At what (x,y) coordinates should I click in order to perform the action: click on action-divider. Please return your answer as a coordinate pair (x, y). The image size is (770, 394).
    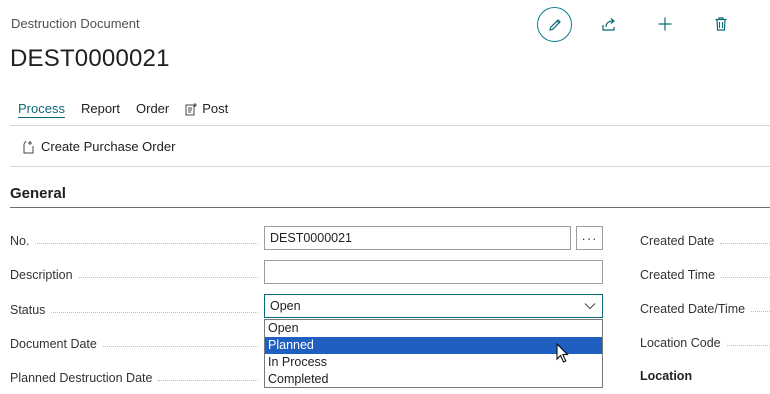
    Looking at the image, I should click on (390, 166).